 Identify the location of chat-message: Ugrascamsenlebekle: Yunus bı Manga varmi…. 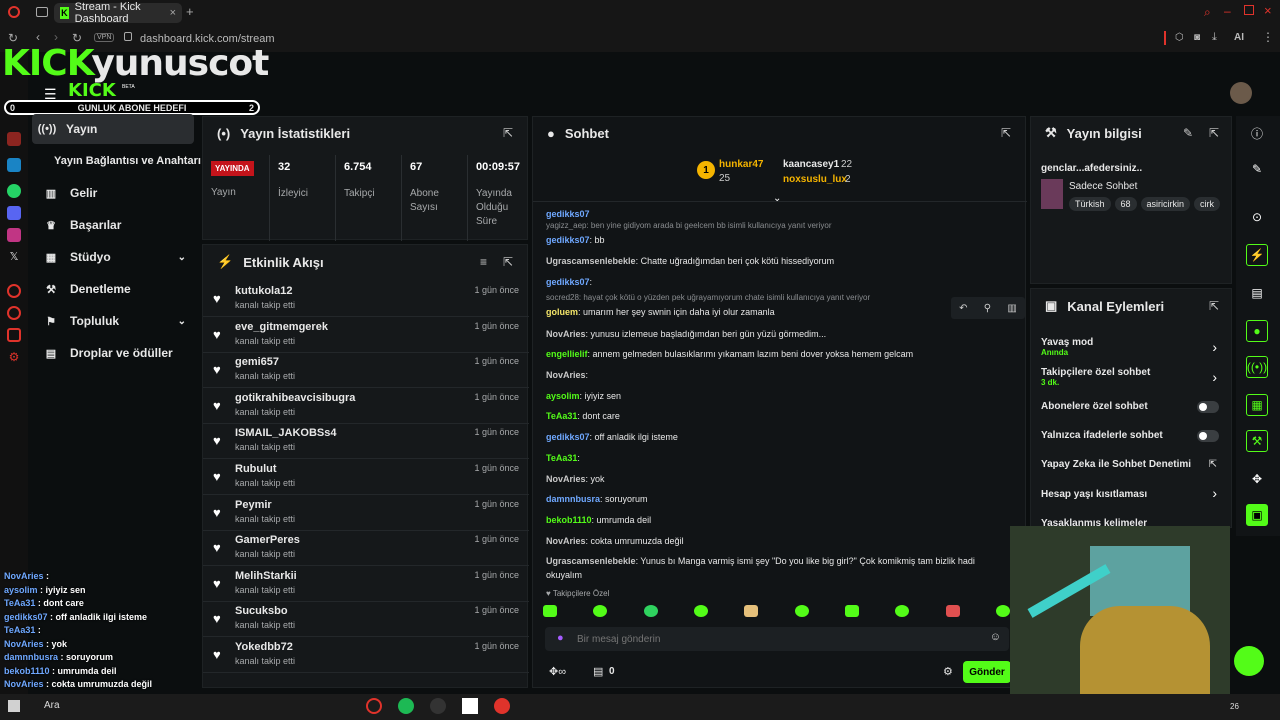
(776, 568).